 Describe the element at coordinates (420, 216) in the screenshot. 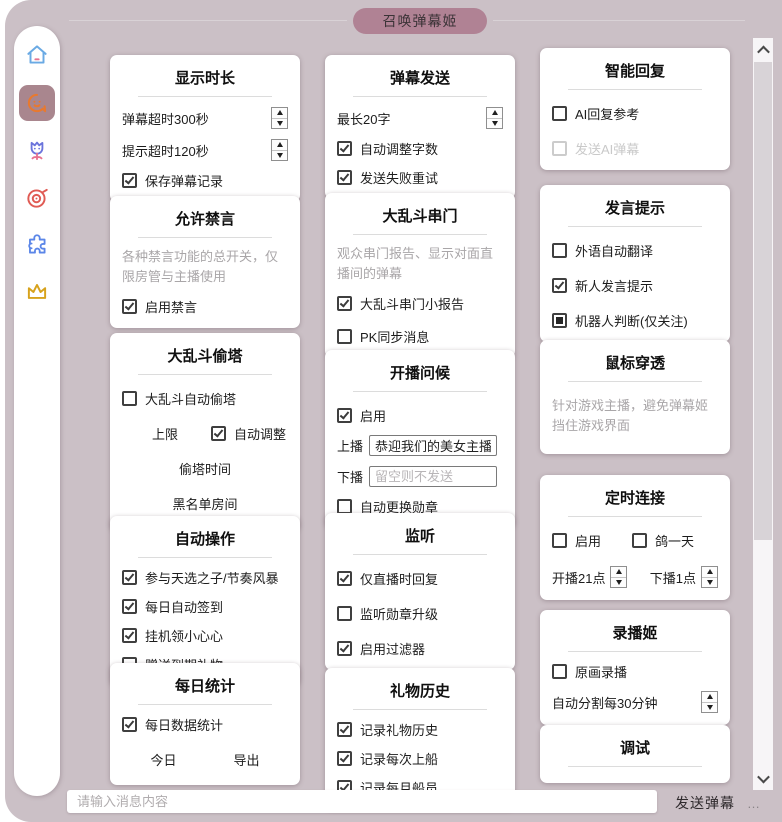

I see `card-title: 大乱斗串门` at that location.